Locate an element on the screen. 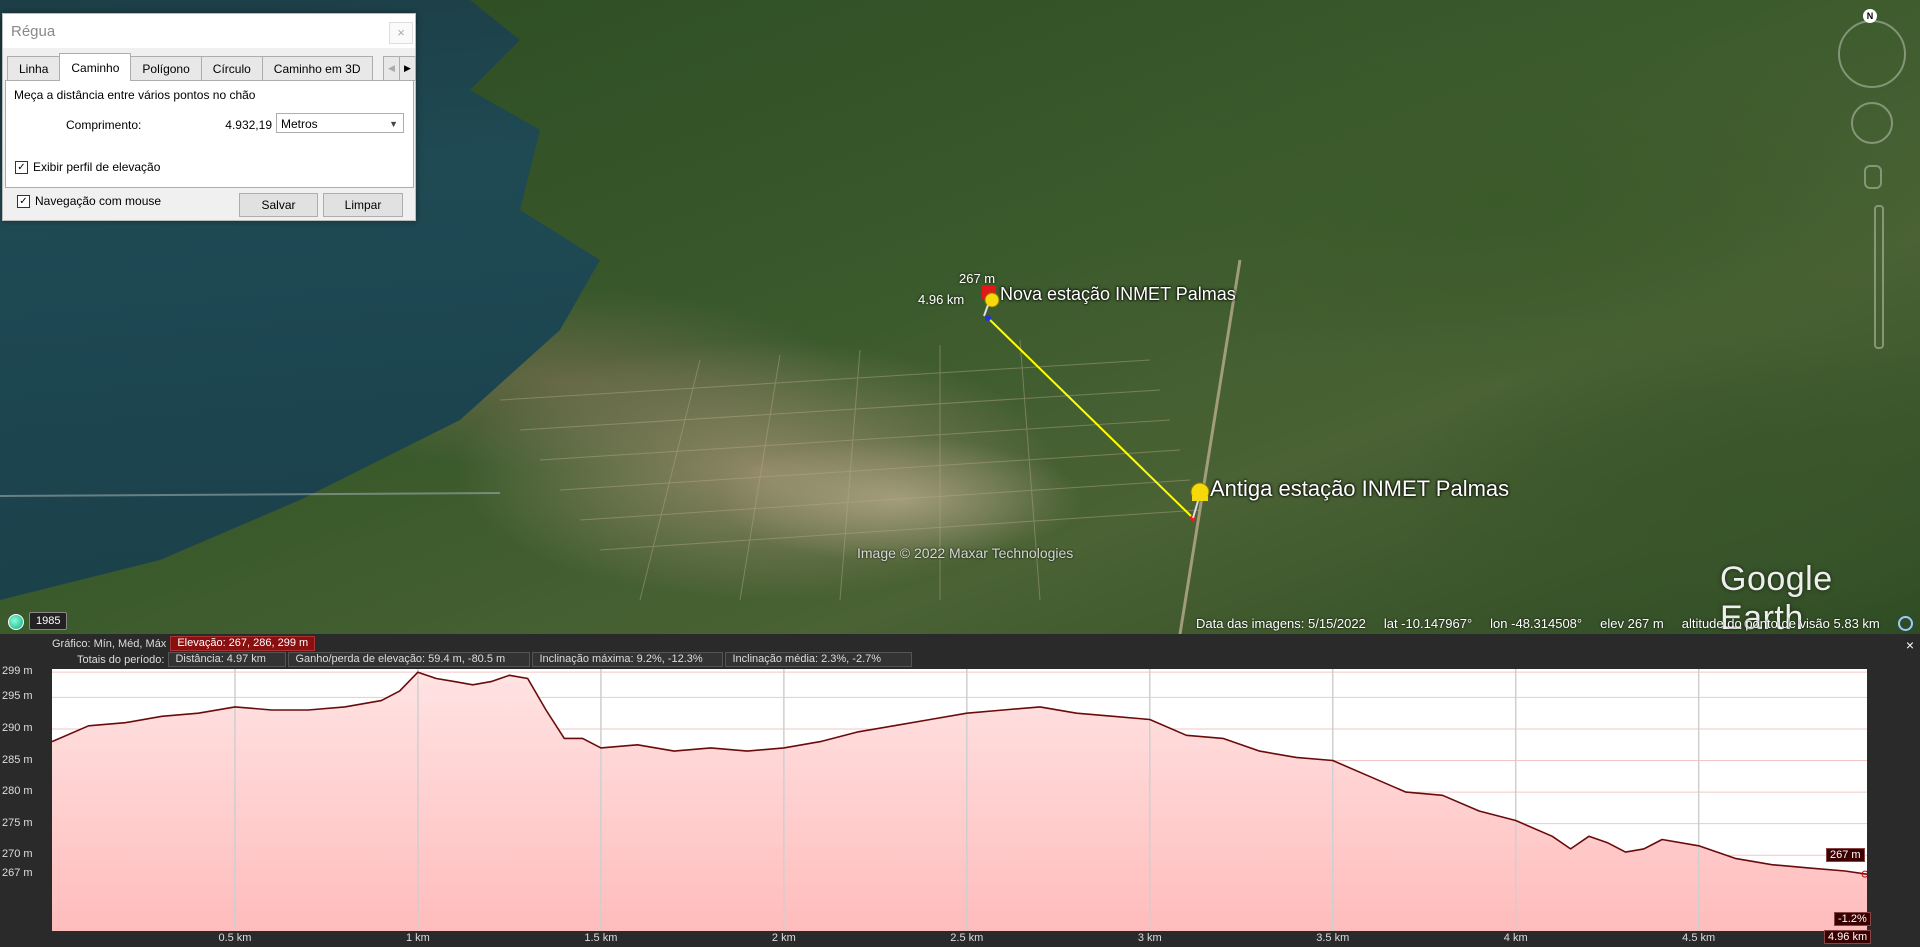 The width and height of the screenshot is (1920, 947). x-tick-label: 3 km is located at coordinates (1149, 938).